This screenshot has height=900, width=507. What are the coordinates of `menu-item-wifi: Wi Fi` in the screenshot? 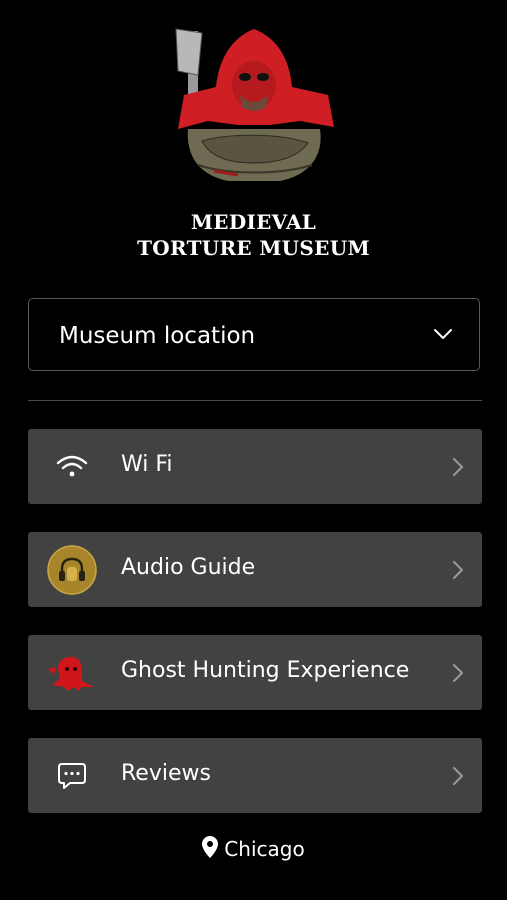 It's located at (255, 466).